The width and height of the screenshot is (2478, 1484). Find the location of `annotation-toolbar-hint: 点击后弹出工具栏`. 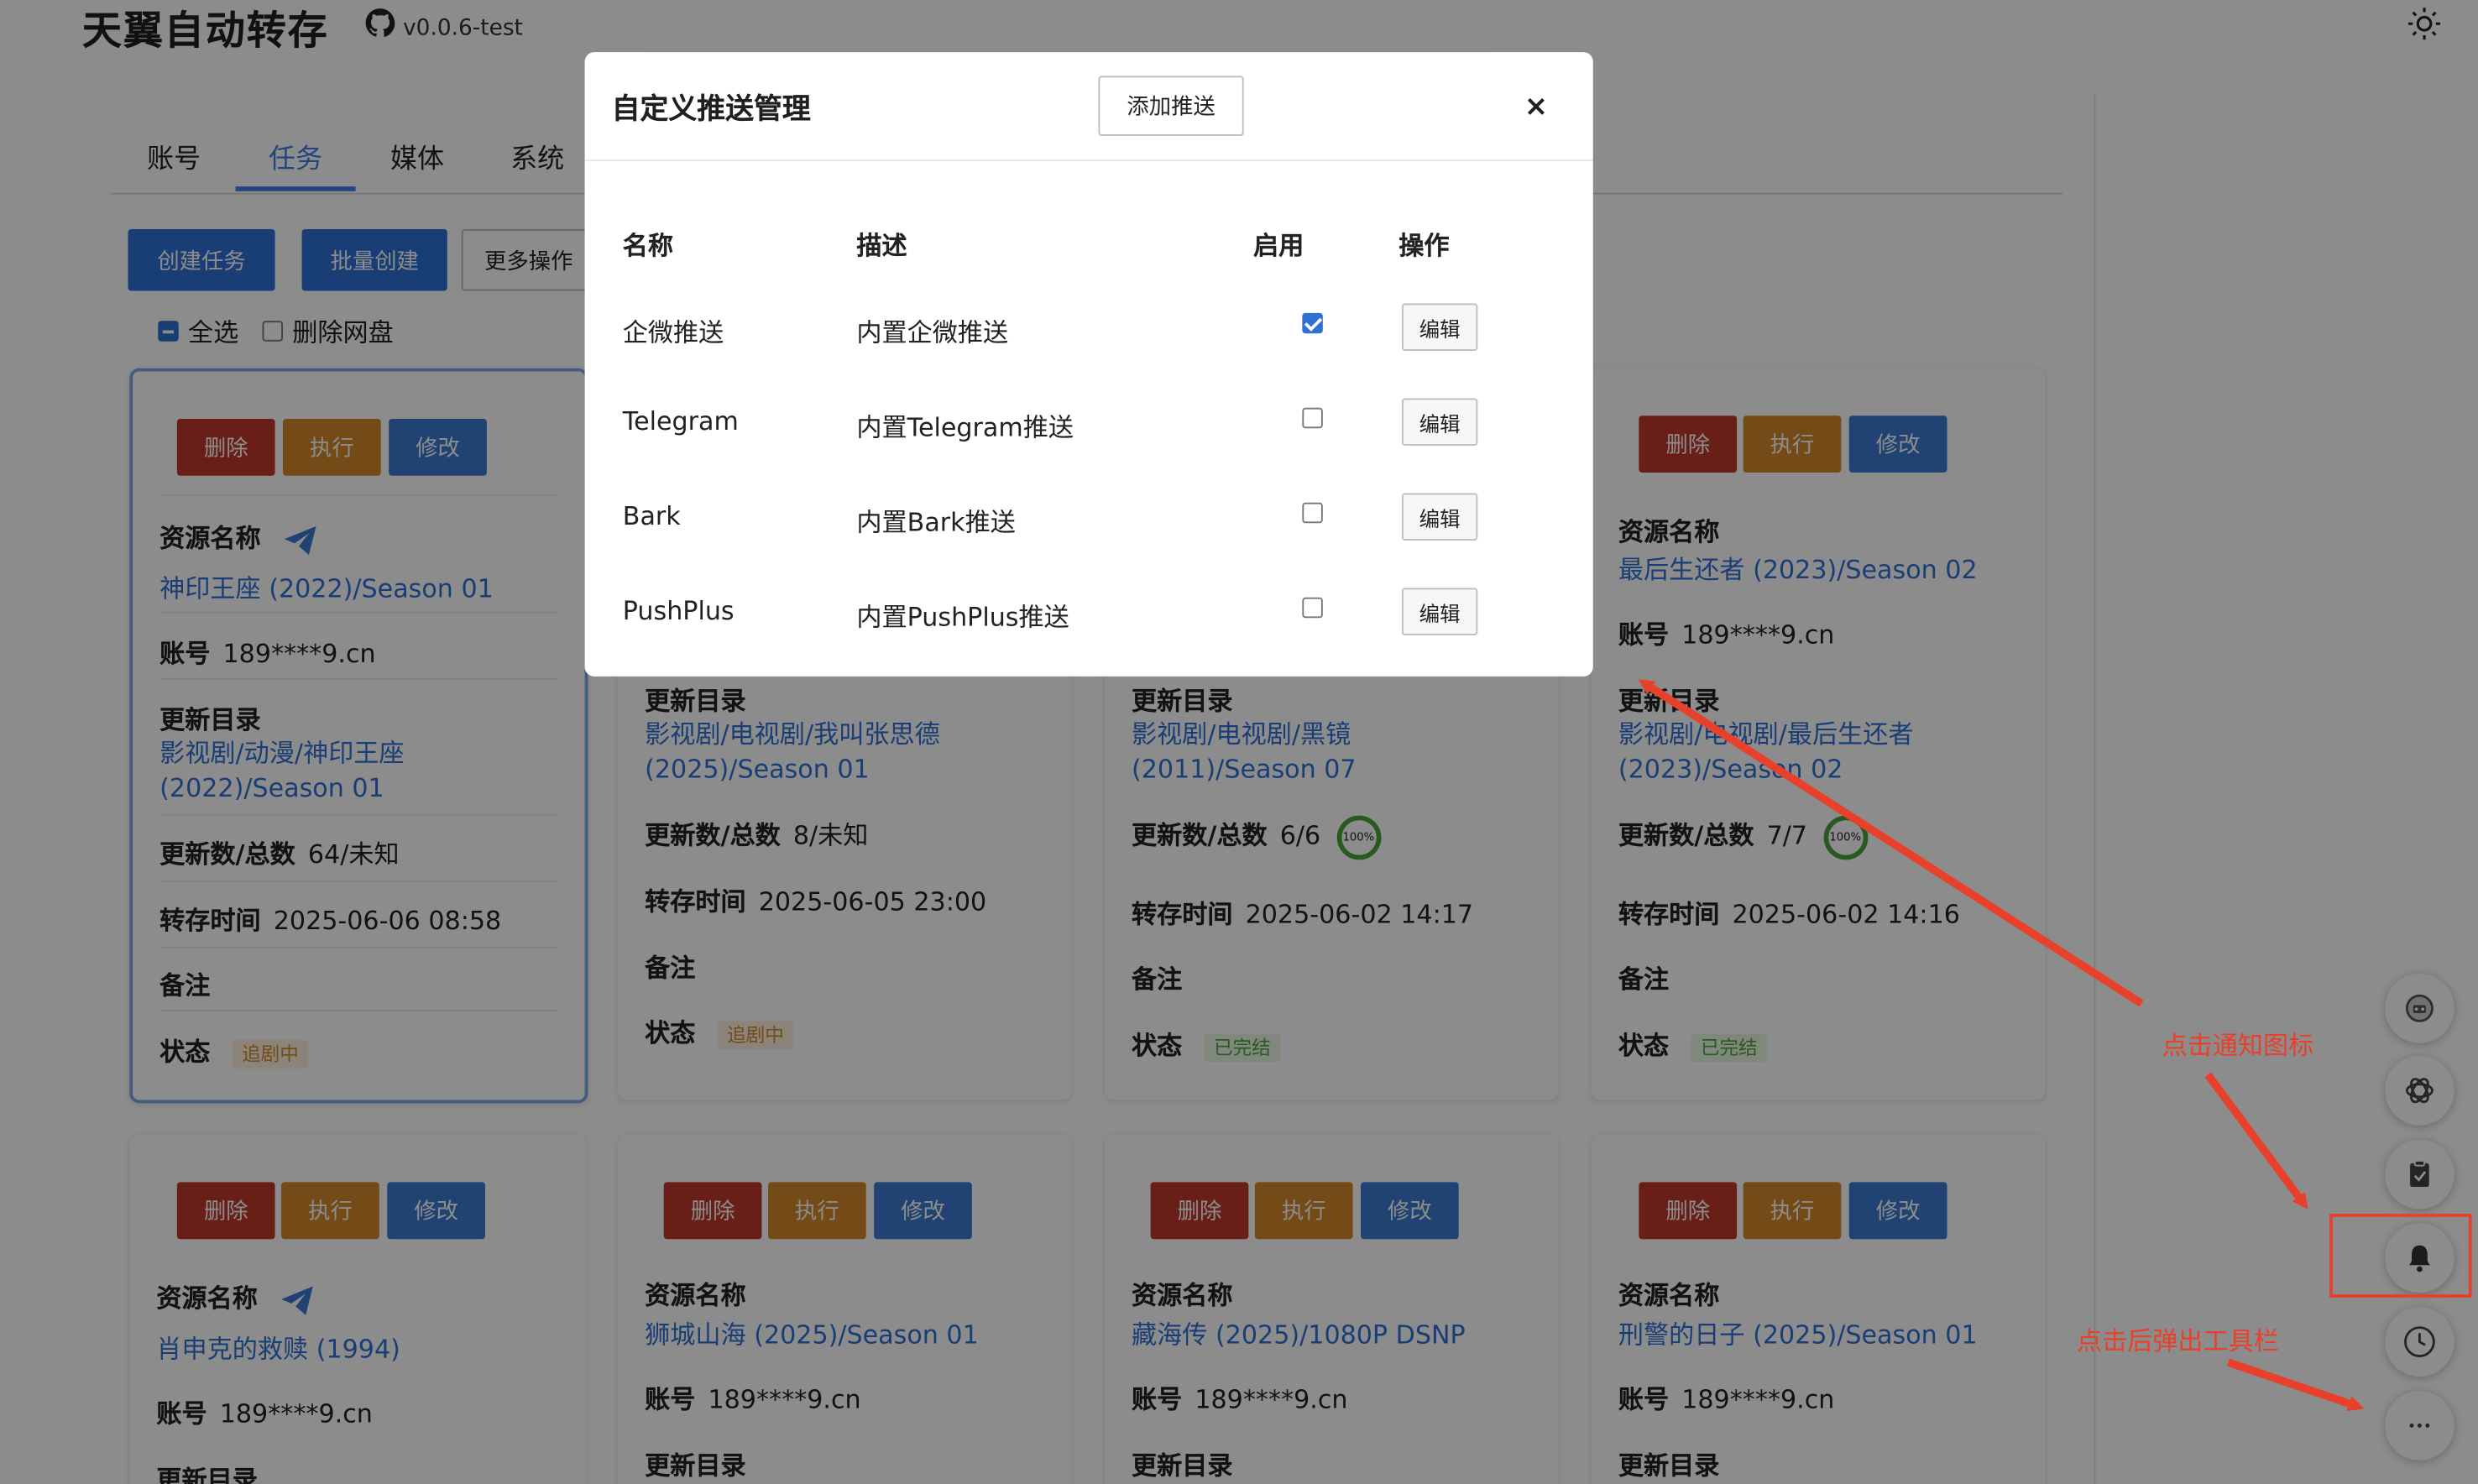

annotation-toolbar-hint: 点击后弹出工具栏 is located at coordinates (2177, 1340).